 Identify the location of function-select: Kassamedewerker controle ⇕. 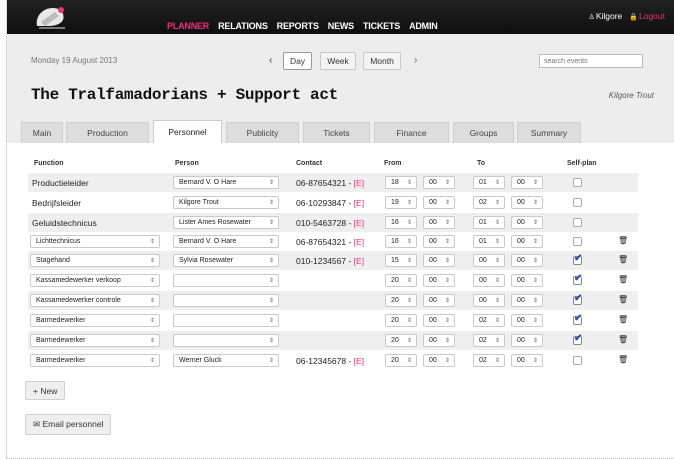
(95, 300).